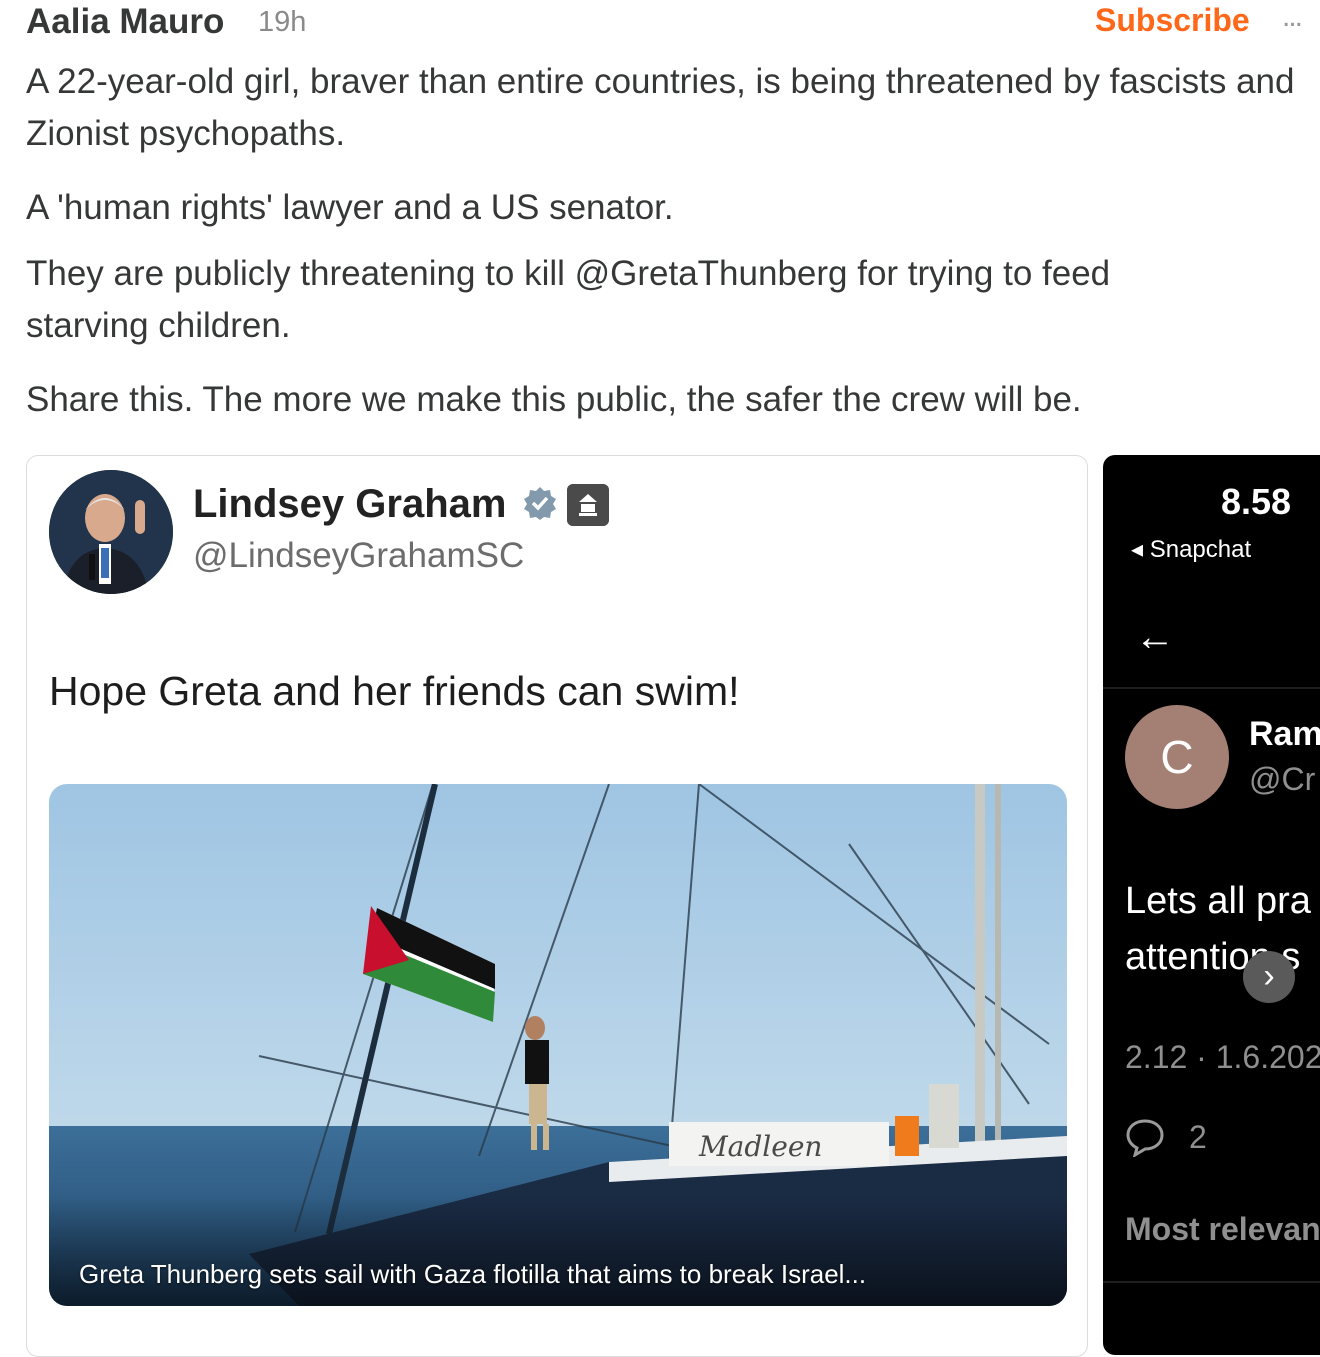  What do you see at coordinates (1222, 1057) in the screenshot?
I see `reply-date: 2.12 · 1.6.202` at bounding box center [1222, 1057].